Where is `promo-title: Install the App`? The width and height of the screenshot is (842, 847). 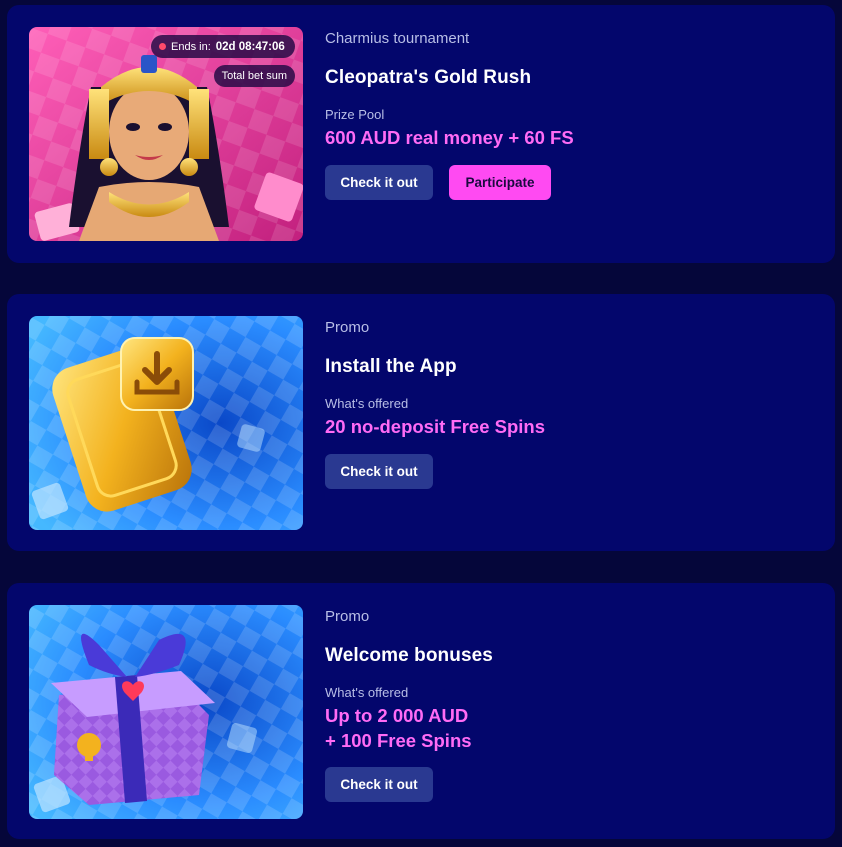
promo-title: Install the App is located at coordinates (391, 366).